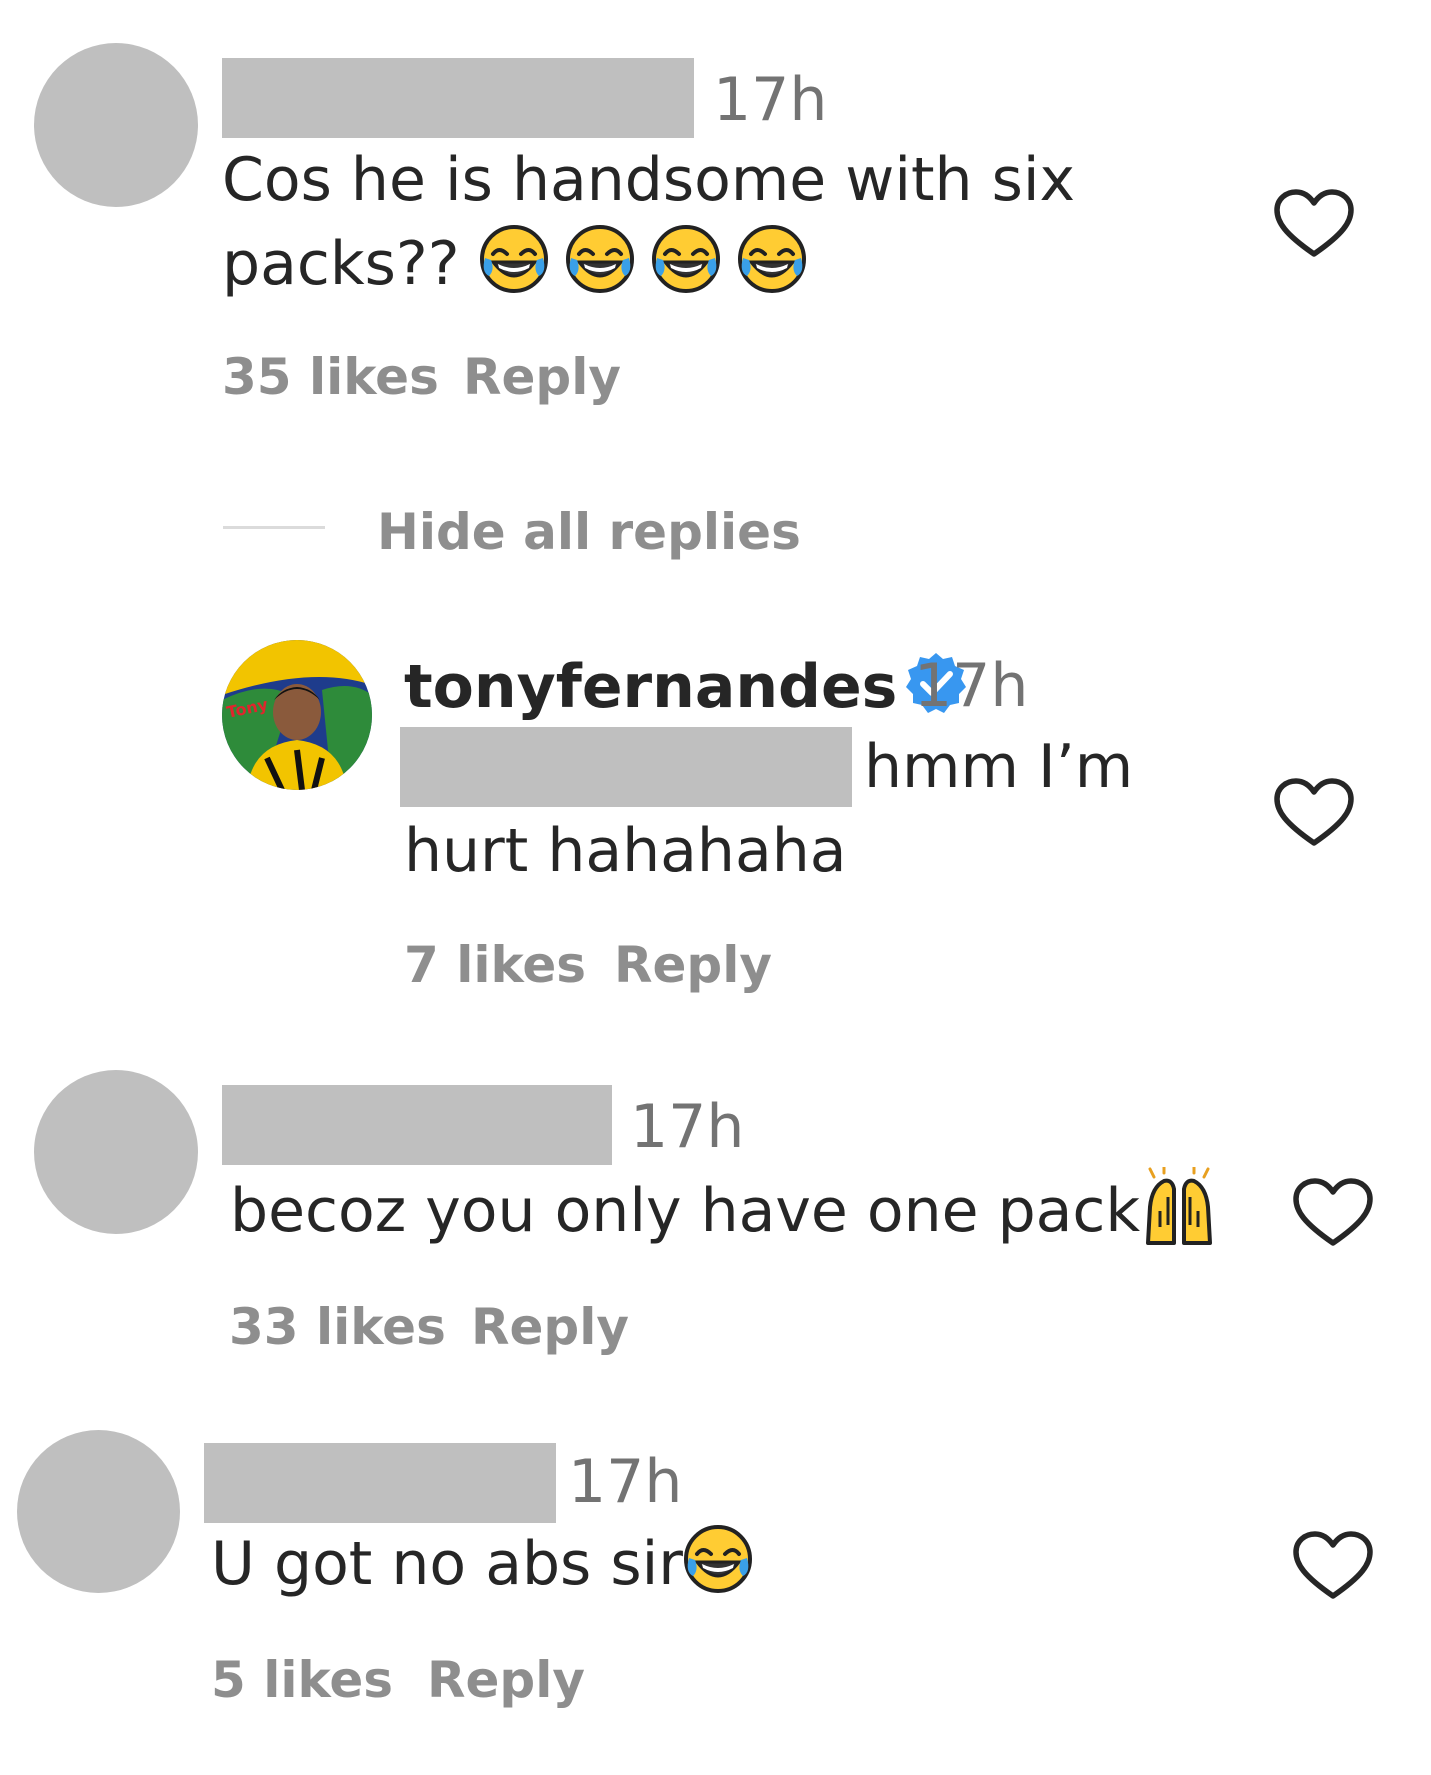  I want to click on comment-text-line-with-emoji: packs??, so click(648, 264).